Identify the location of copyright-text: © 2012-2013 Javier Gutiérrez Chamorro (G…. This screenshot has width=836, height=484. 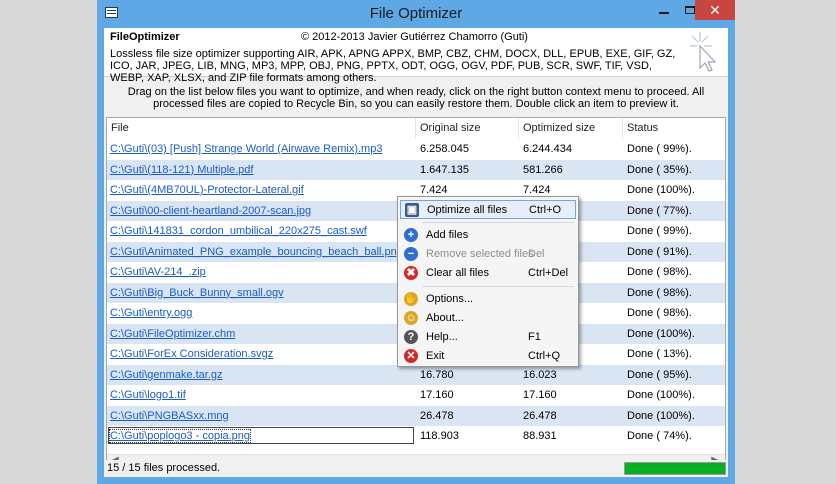
(414, 37).